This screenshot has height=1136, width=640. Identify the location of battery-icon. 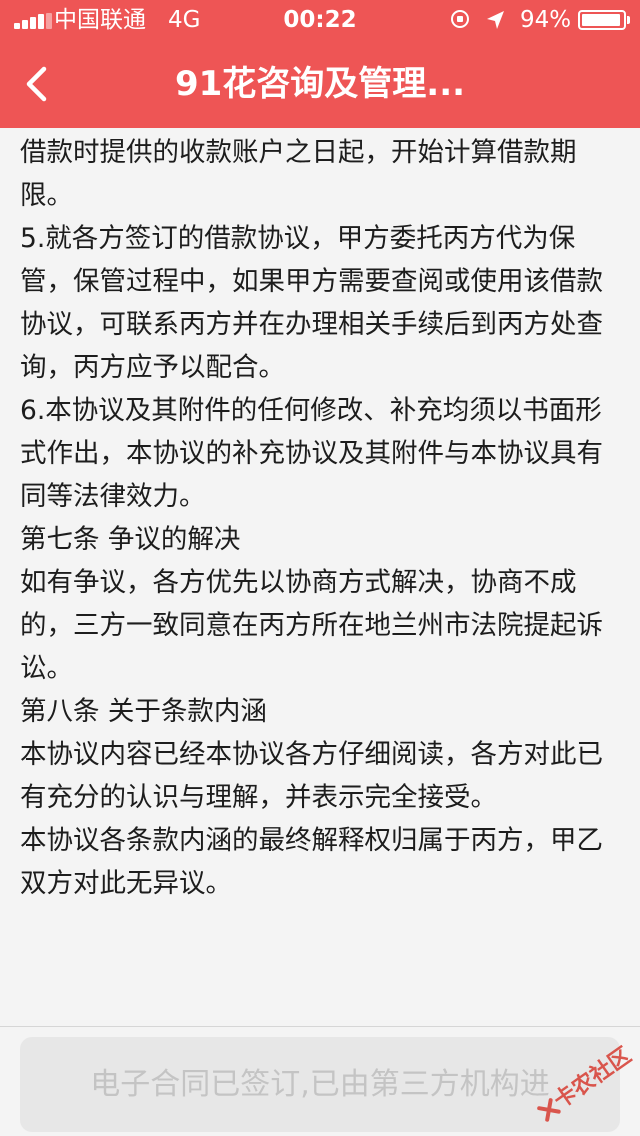
(602, 20).